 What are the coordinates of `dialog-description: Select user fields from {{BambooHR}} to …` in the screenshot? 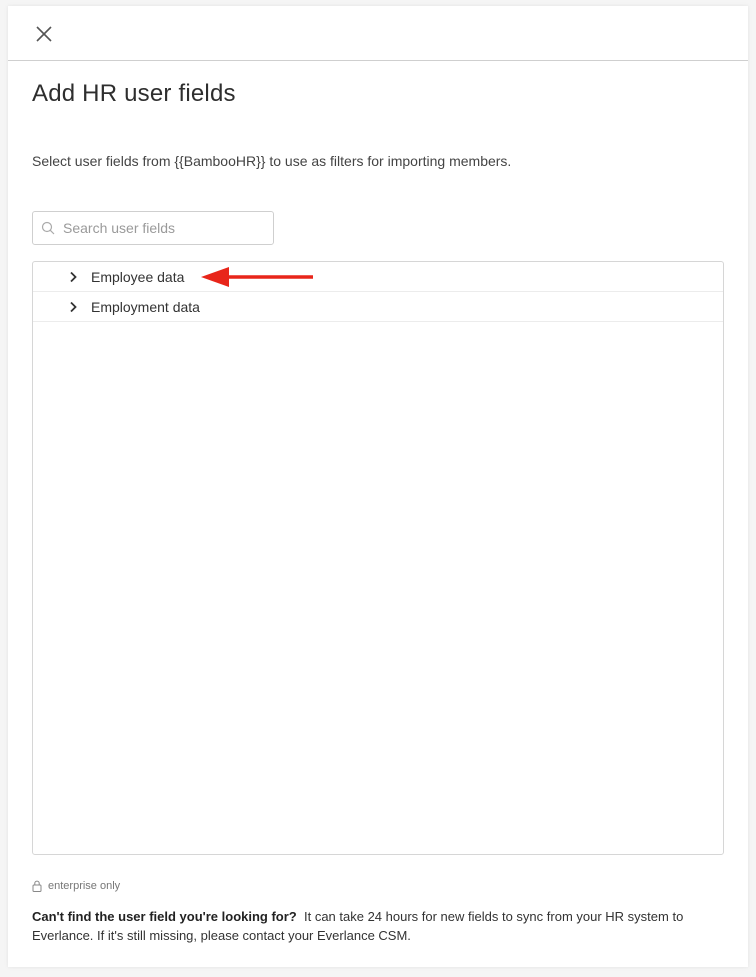 It's located at (272, 161).